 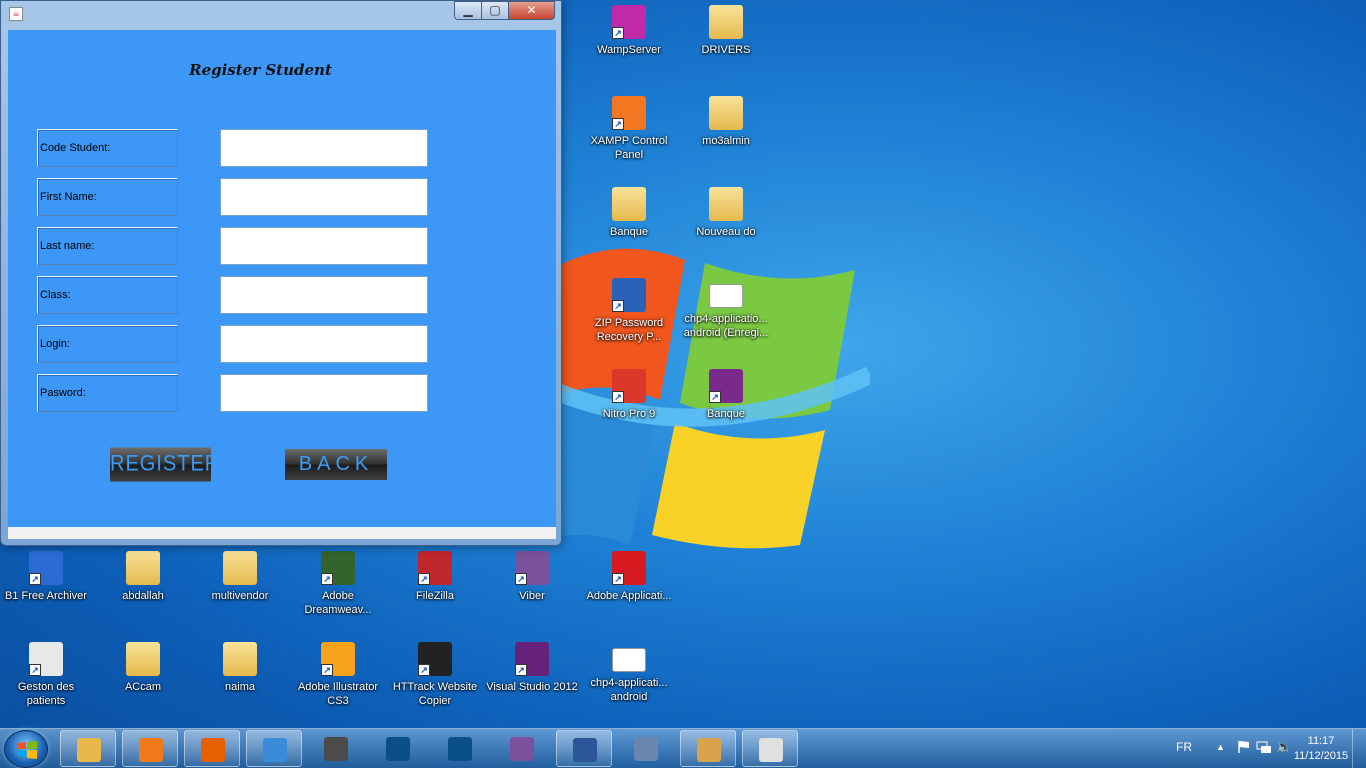 What do you see at coordinates (324, 393) in the screenshot?
I see `password-input` at bounding box center [324, 393].